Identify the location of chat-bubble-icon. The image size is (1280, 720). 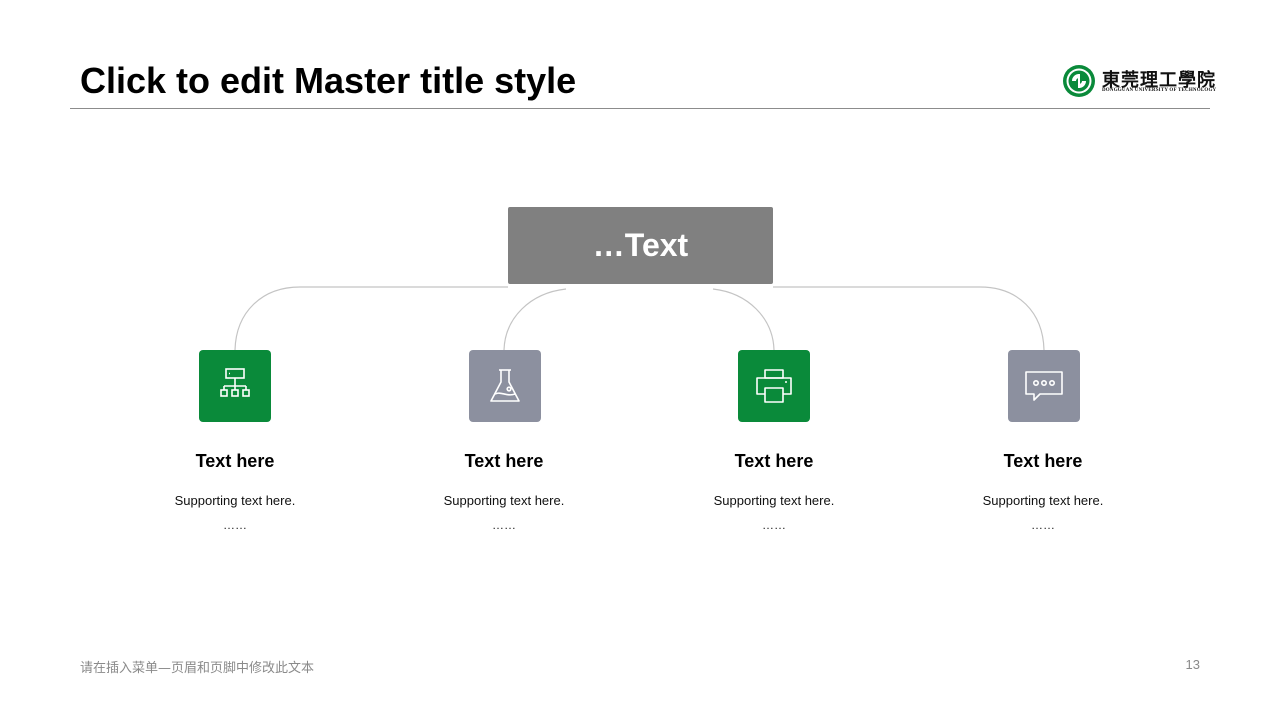
(1044, 386).